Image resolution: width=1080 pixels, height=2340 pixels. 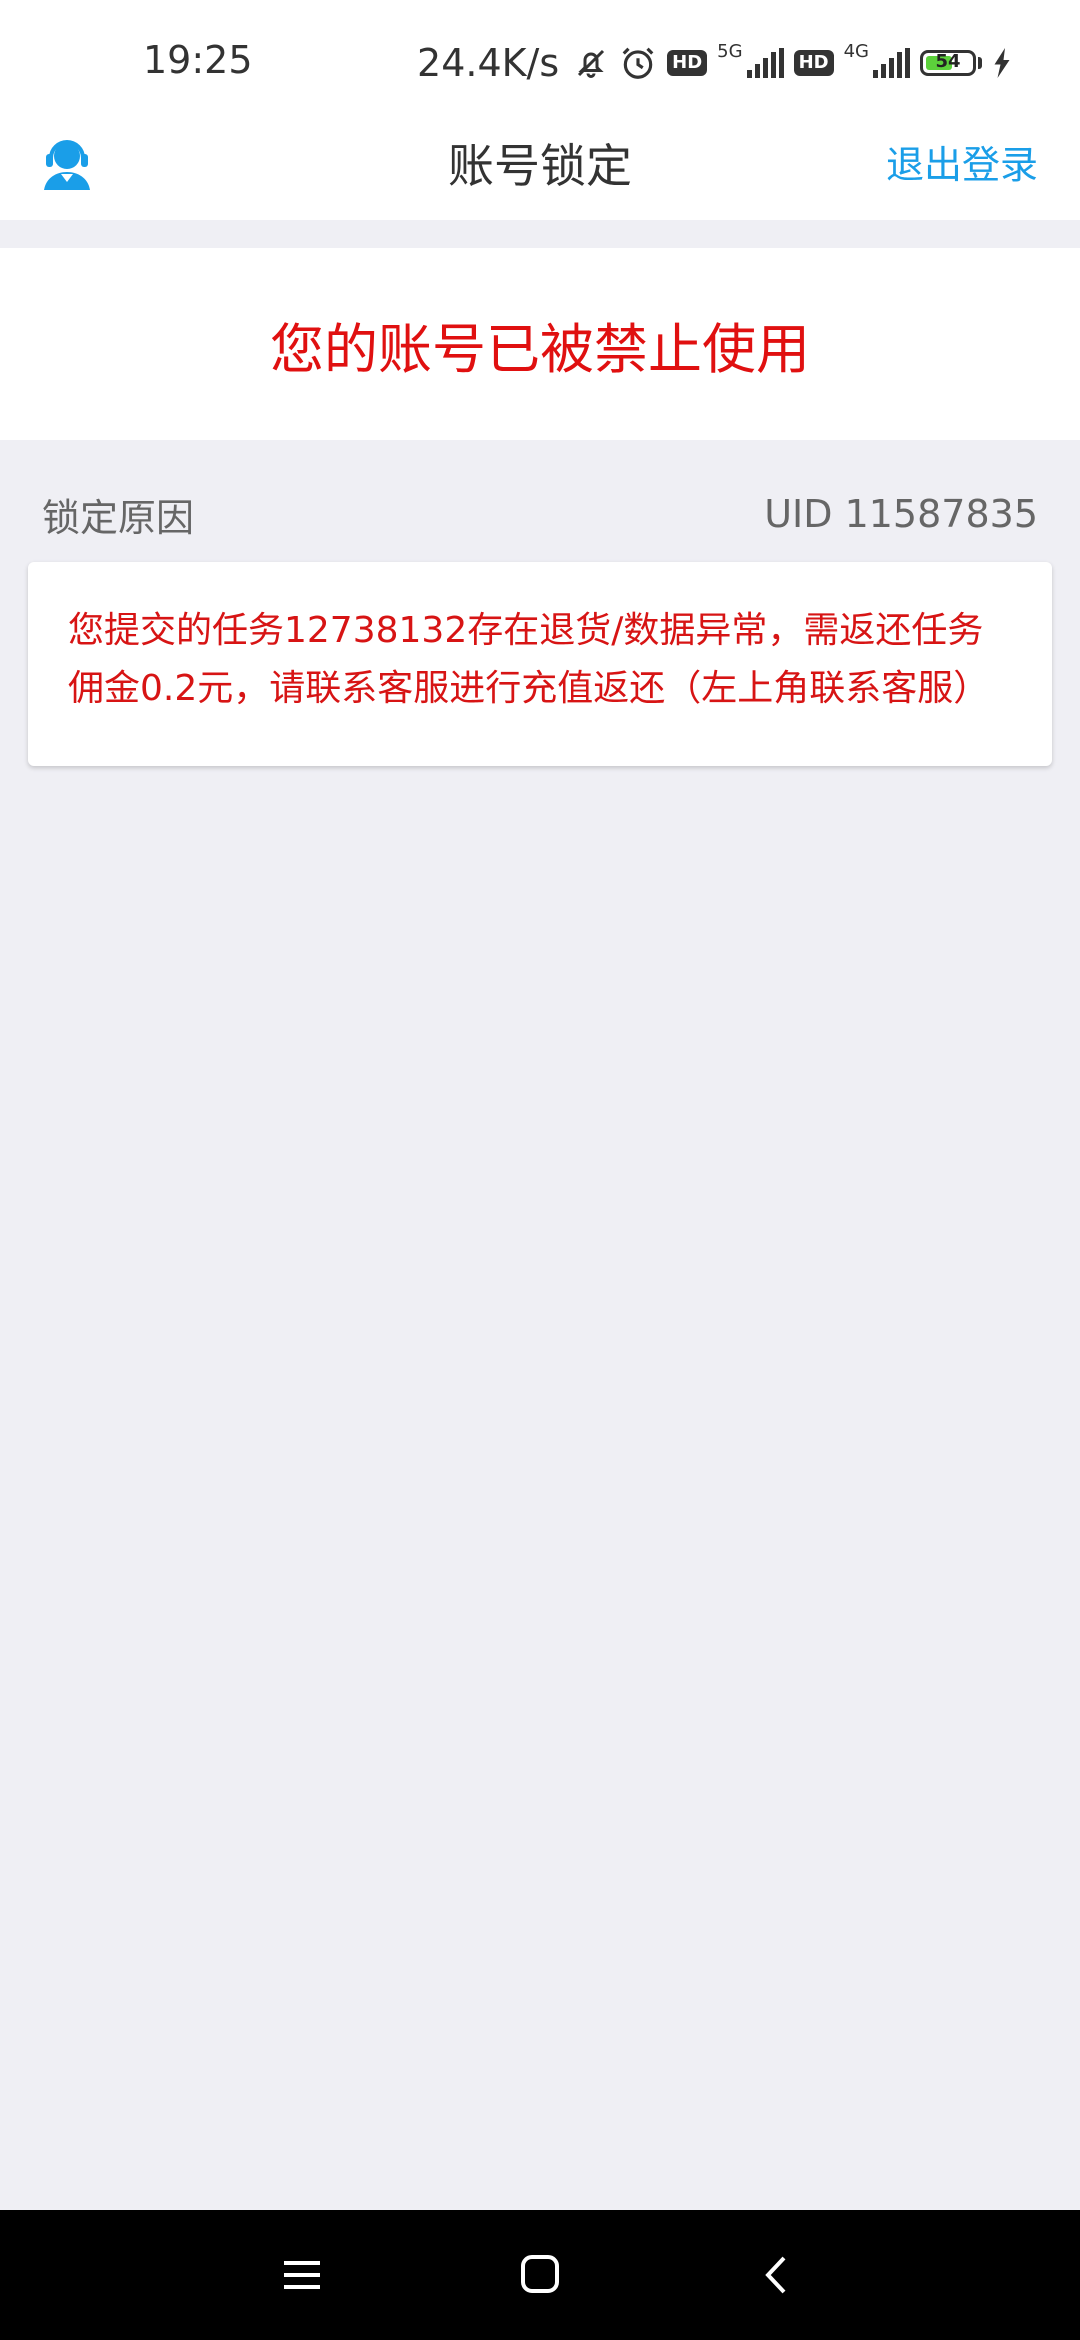 I want to click on app-header: 账号锁定 退出登录, so click(x=540, y=170).